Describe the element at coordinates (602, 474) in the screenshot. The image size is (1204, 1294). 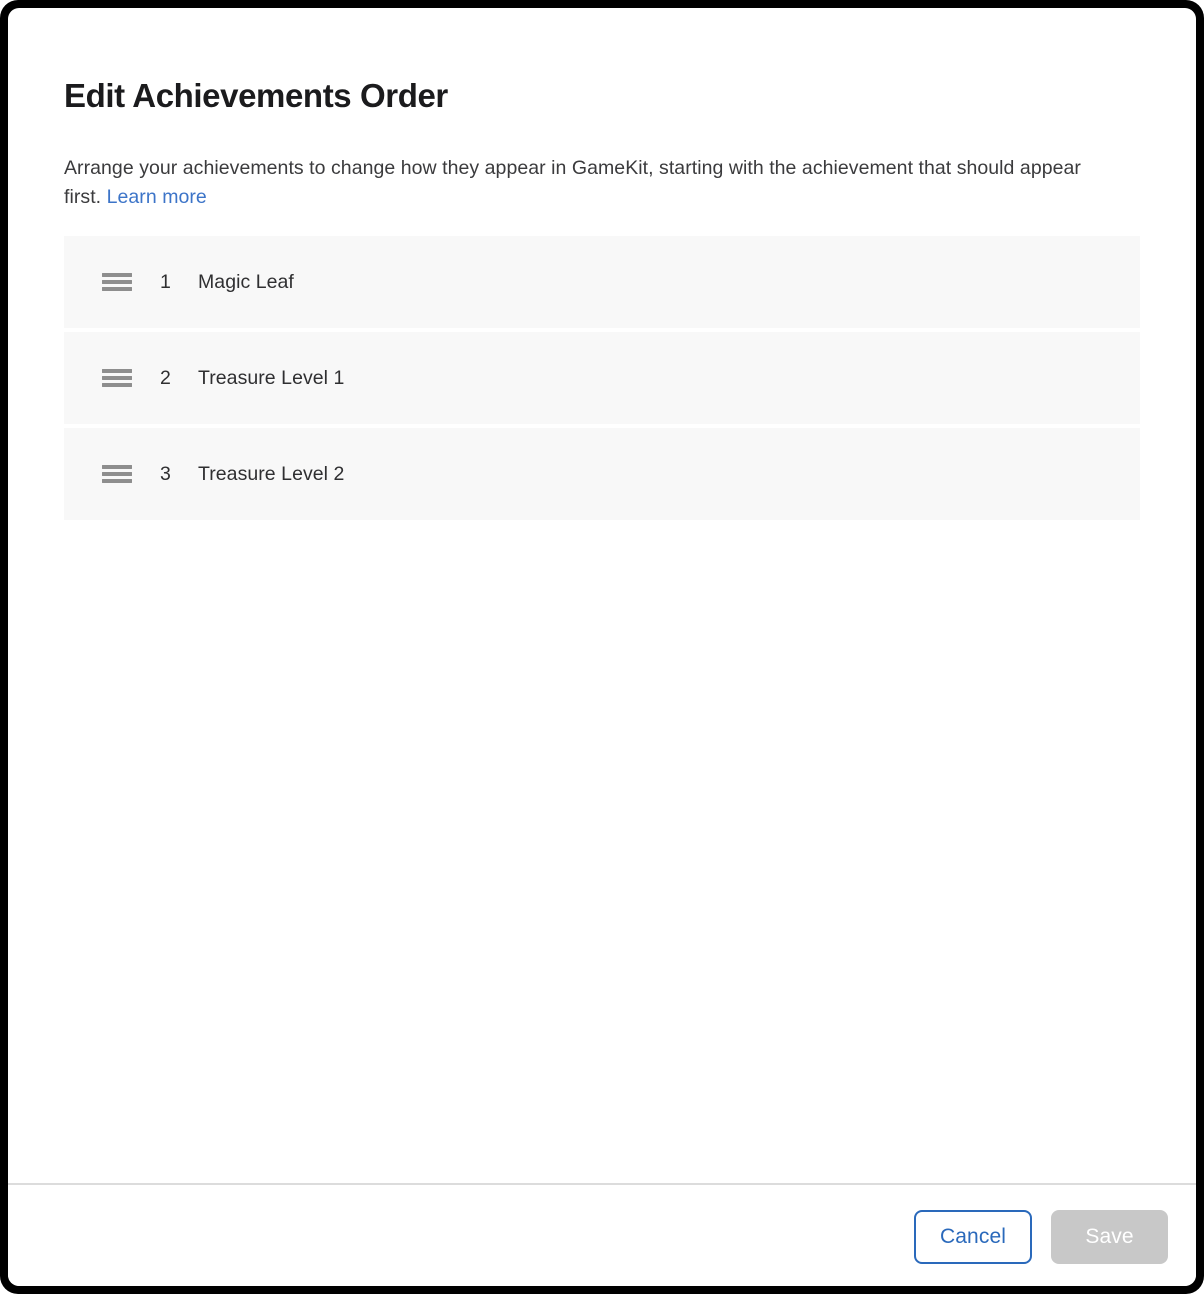
I see `table-row: 3 Treasure Level 2` at that location.